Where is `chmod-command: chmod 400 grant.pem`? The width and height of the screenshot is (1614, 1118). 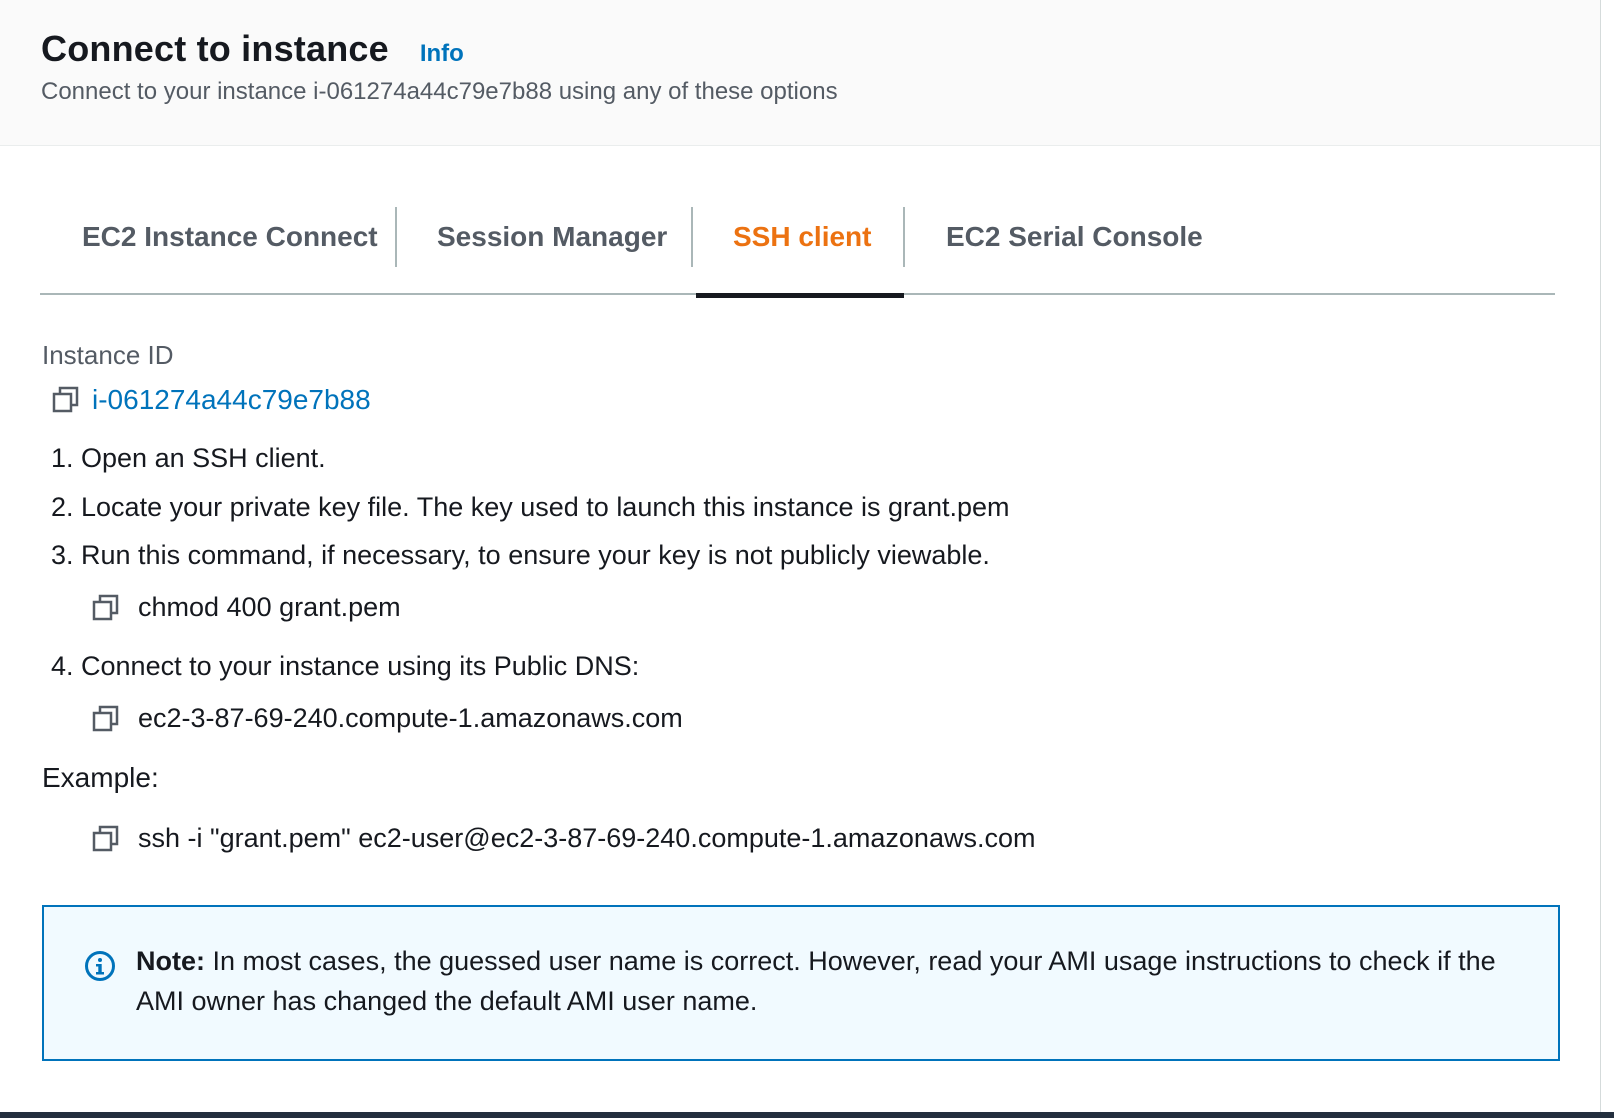 chmod-command: chmod 400 grant.pem is located at coordinates (269, 607).